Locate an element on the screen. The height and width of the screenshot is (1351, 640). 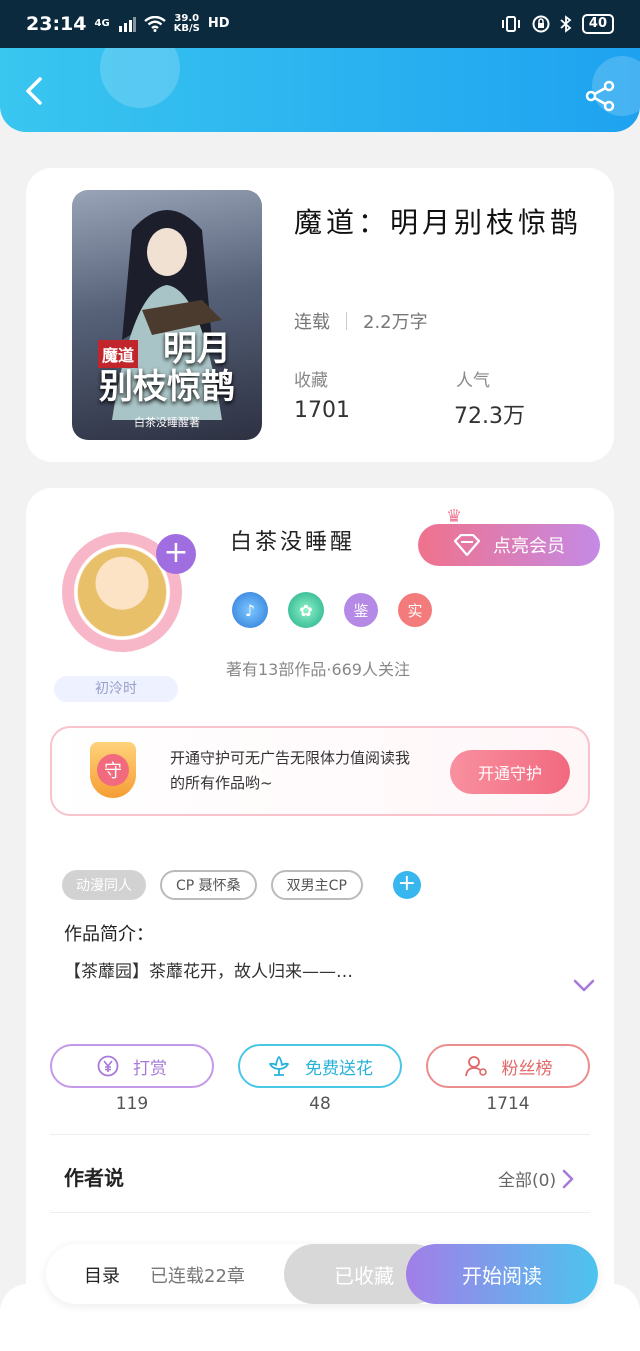
status-bar: 23:14 4G 39.0 KB/S HD 40 is located at coordinates (320, 24).